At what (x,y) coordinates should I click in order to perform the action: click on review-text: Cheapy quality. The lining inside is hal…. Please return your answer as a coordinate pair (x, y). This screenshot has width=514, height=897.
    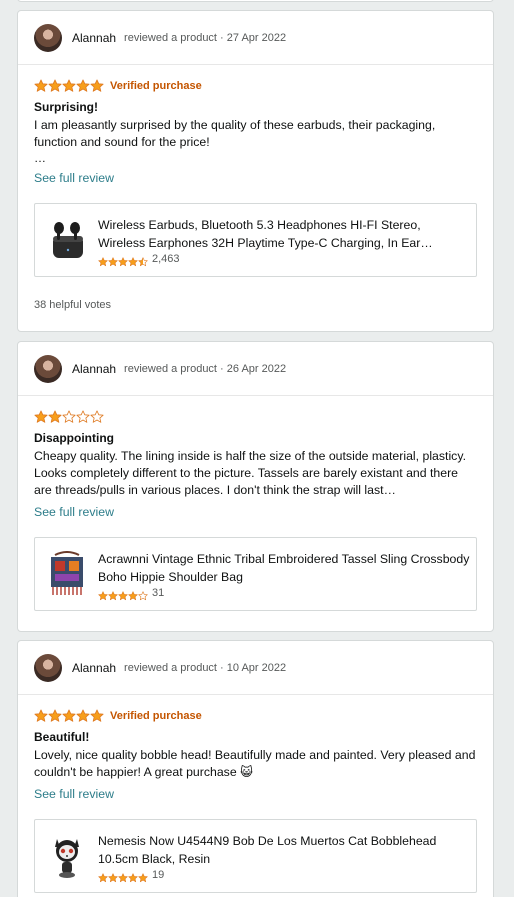
    Looking at the image, I should click on (250, 473).